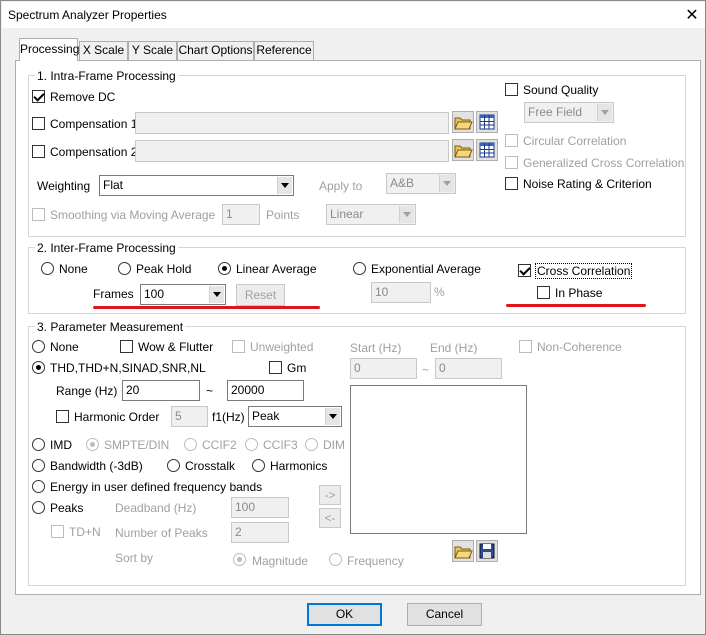 The height and width of the screenshot is (635, 706). I want to click on ok-button: OK, so click(344, 614).